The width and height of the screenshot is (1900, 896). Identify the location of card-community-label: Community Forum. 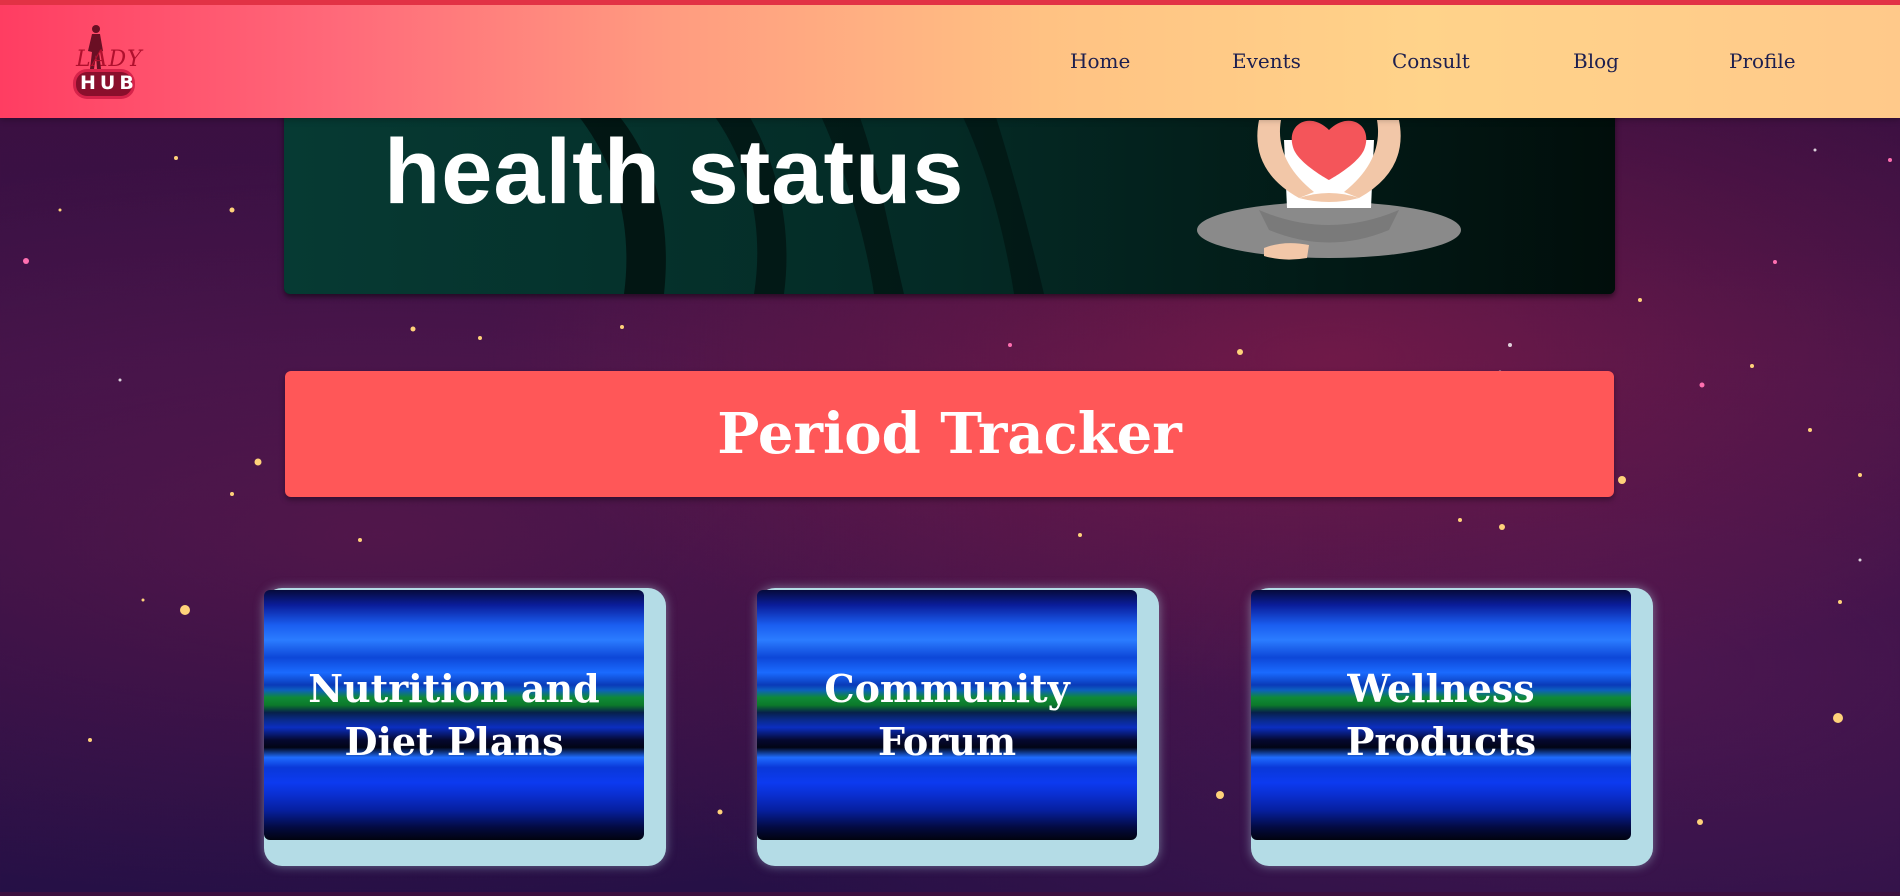
(947, 715).